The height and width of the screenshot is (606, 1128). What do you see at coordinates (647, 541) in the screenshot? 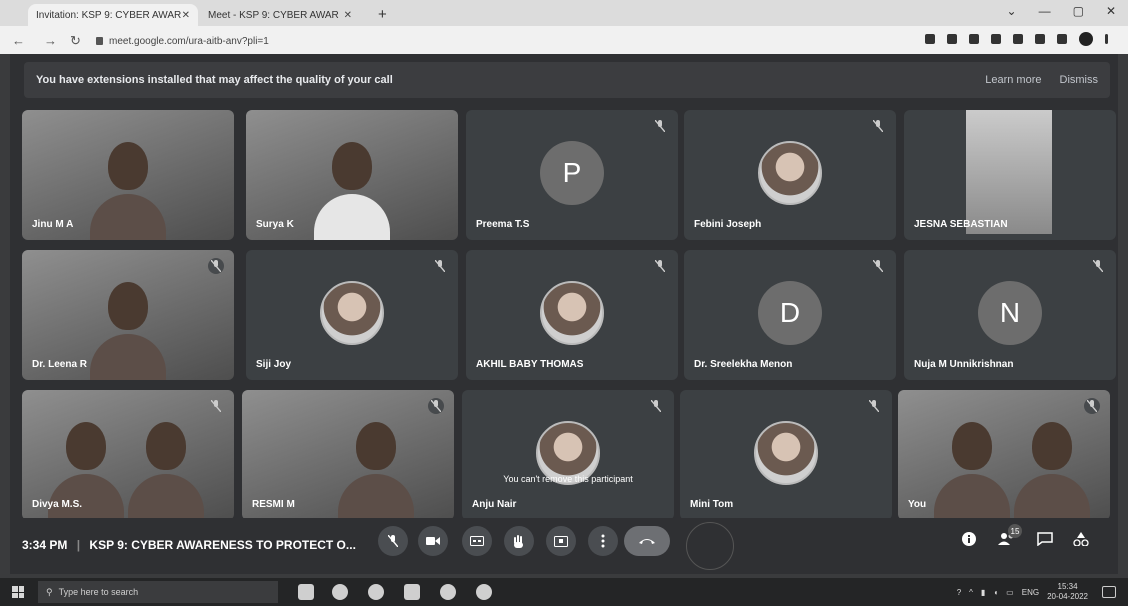
I see `end-call-button` at bounding box center [647, 541].